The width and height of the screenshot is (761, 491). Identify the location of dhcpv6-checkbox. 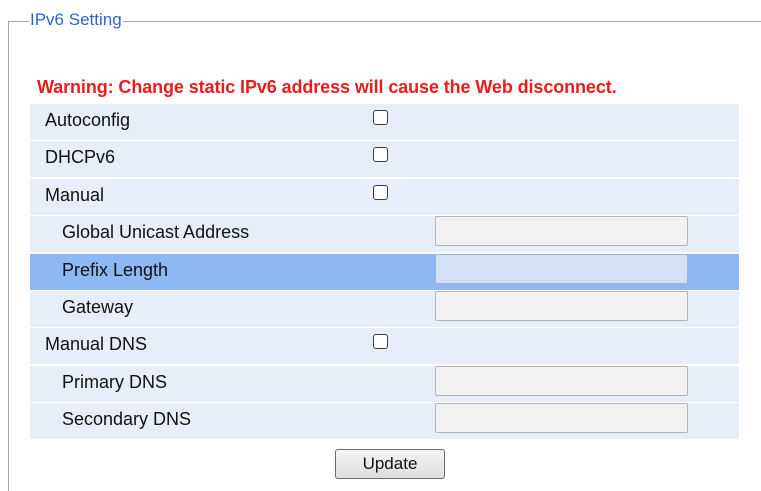
(380, 155).